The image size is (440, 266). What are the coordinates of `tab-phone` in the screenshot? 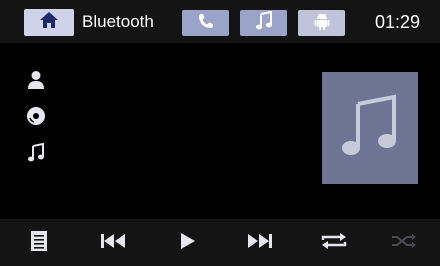 It's located at (205, 23).